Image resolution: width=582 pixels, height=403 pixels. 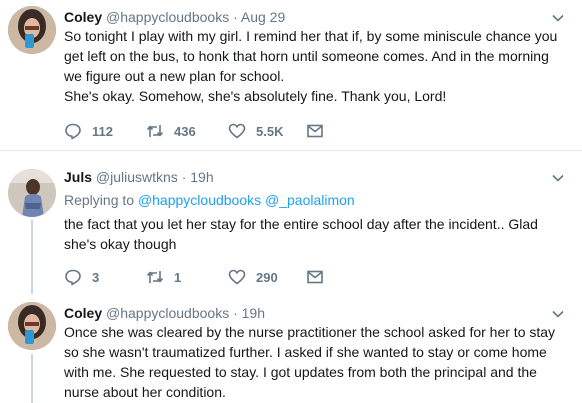 What do you see at coordinates (246, 200) in the screenshot?
I see `reply-mentions: @happycloudbooks @_paolalimon` at bounding box center [246, 200].